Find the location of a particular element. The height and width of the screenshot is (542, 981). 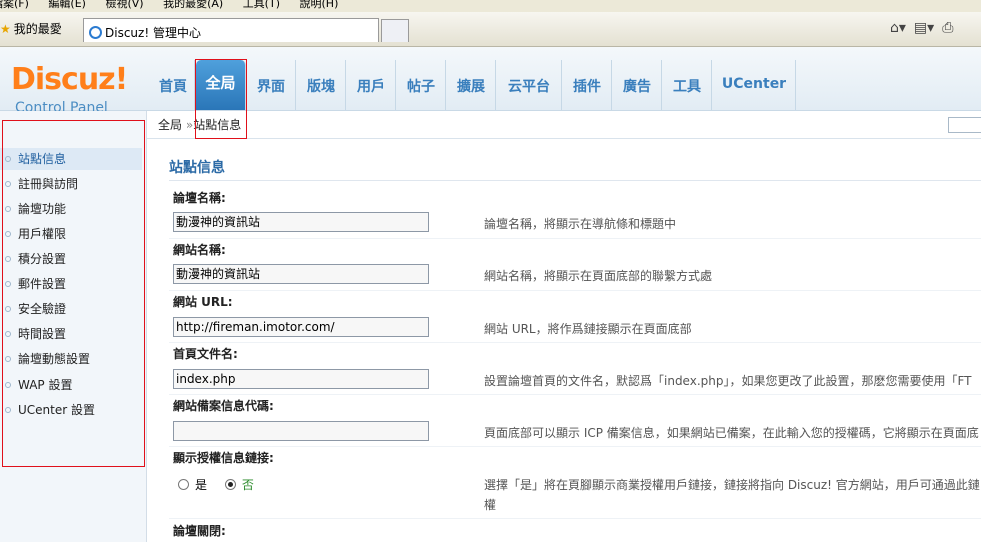

icp-label: 網站備案信息代碼: is located at coordinates (223, 406).